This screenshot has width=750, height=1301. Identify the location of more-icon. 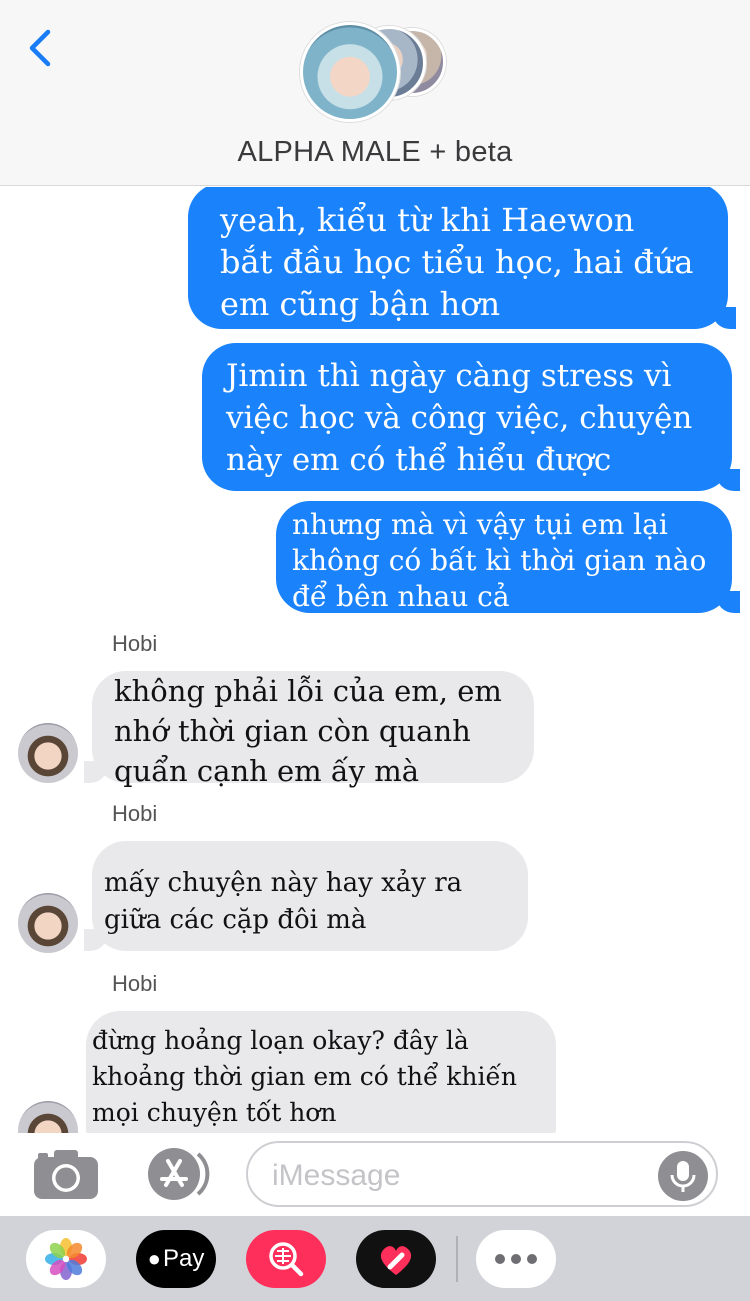
(516, 1259).